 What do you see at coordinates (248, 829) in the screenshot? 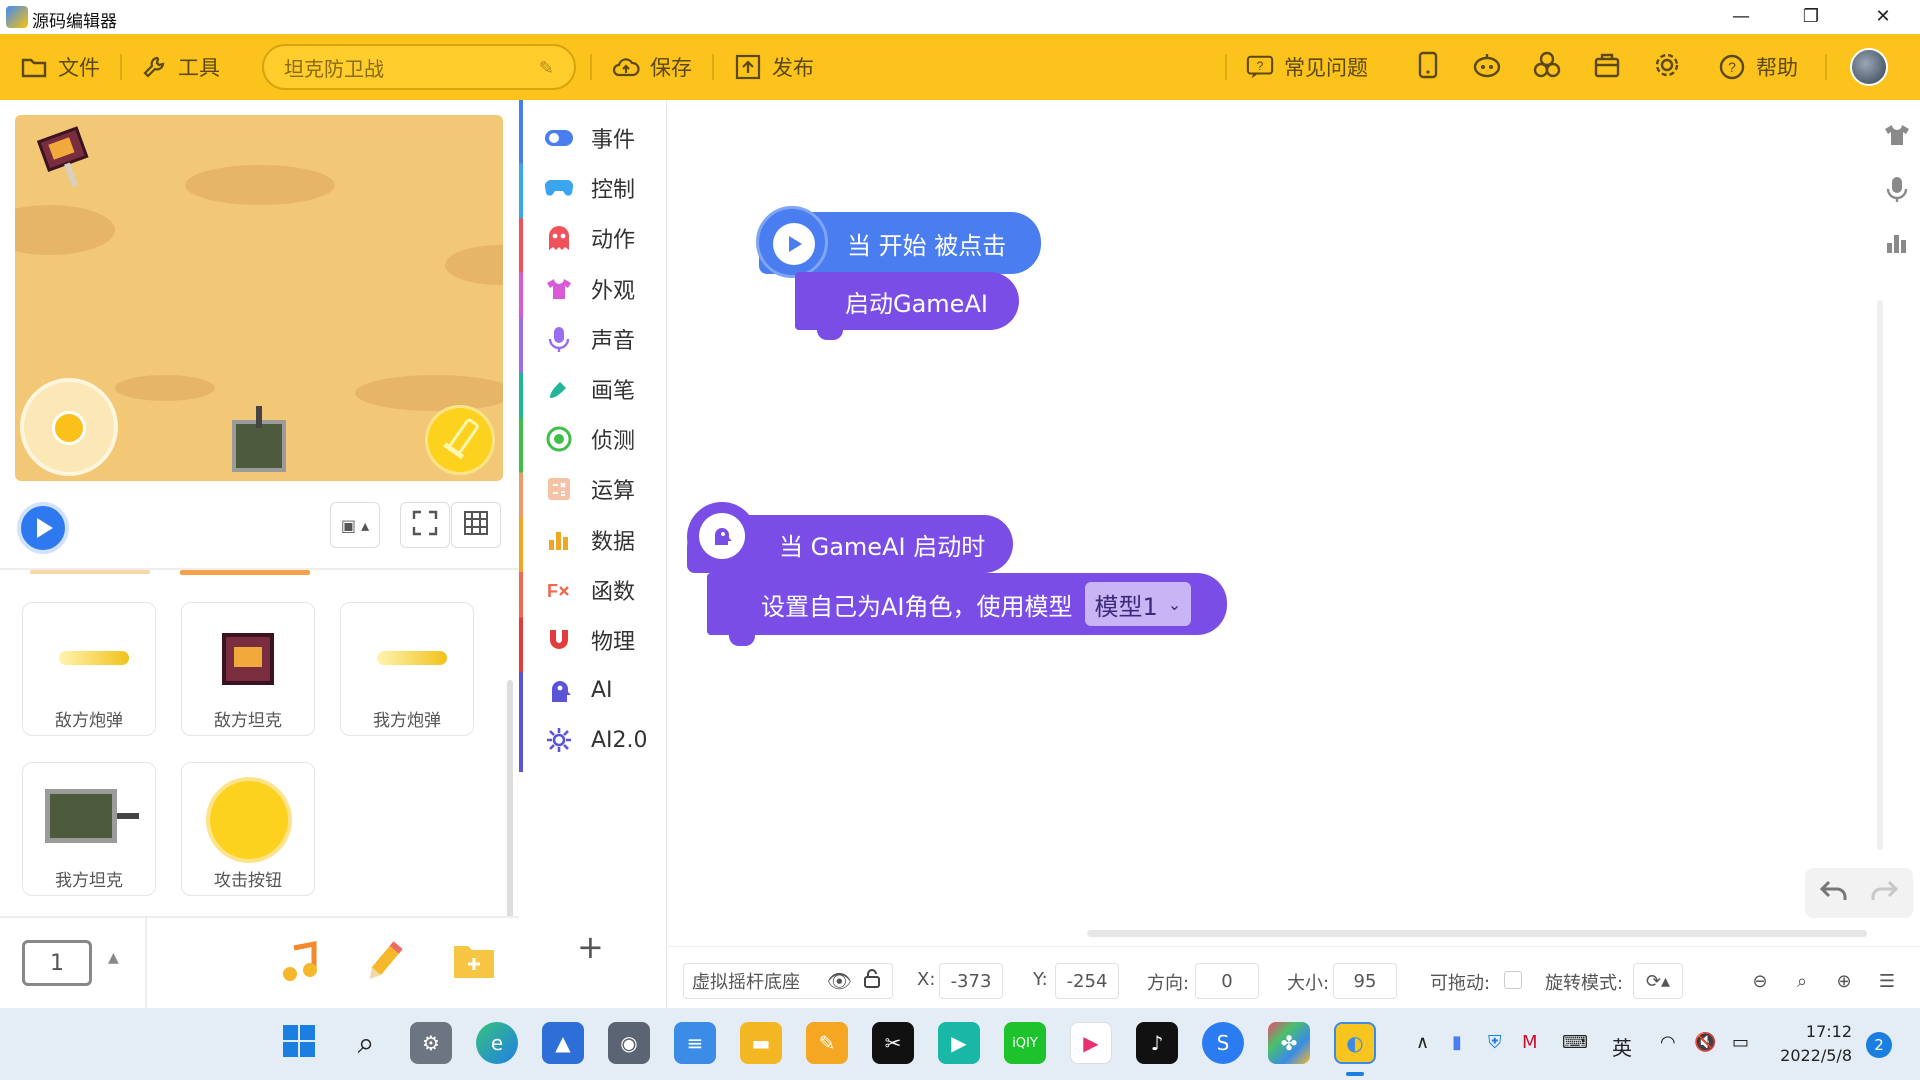
I see `sprite-card: 攻击按钮` at bounding box center [248, 829].